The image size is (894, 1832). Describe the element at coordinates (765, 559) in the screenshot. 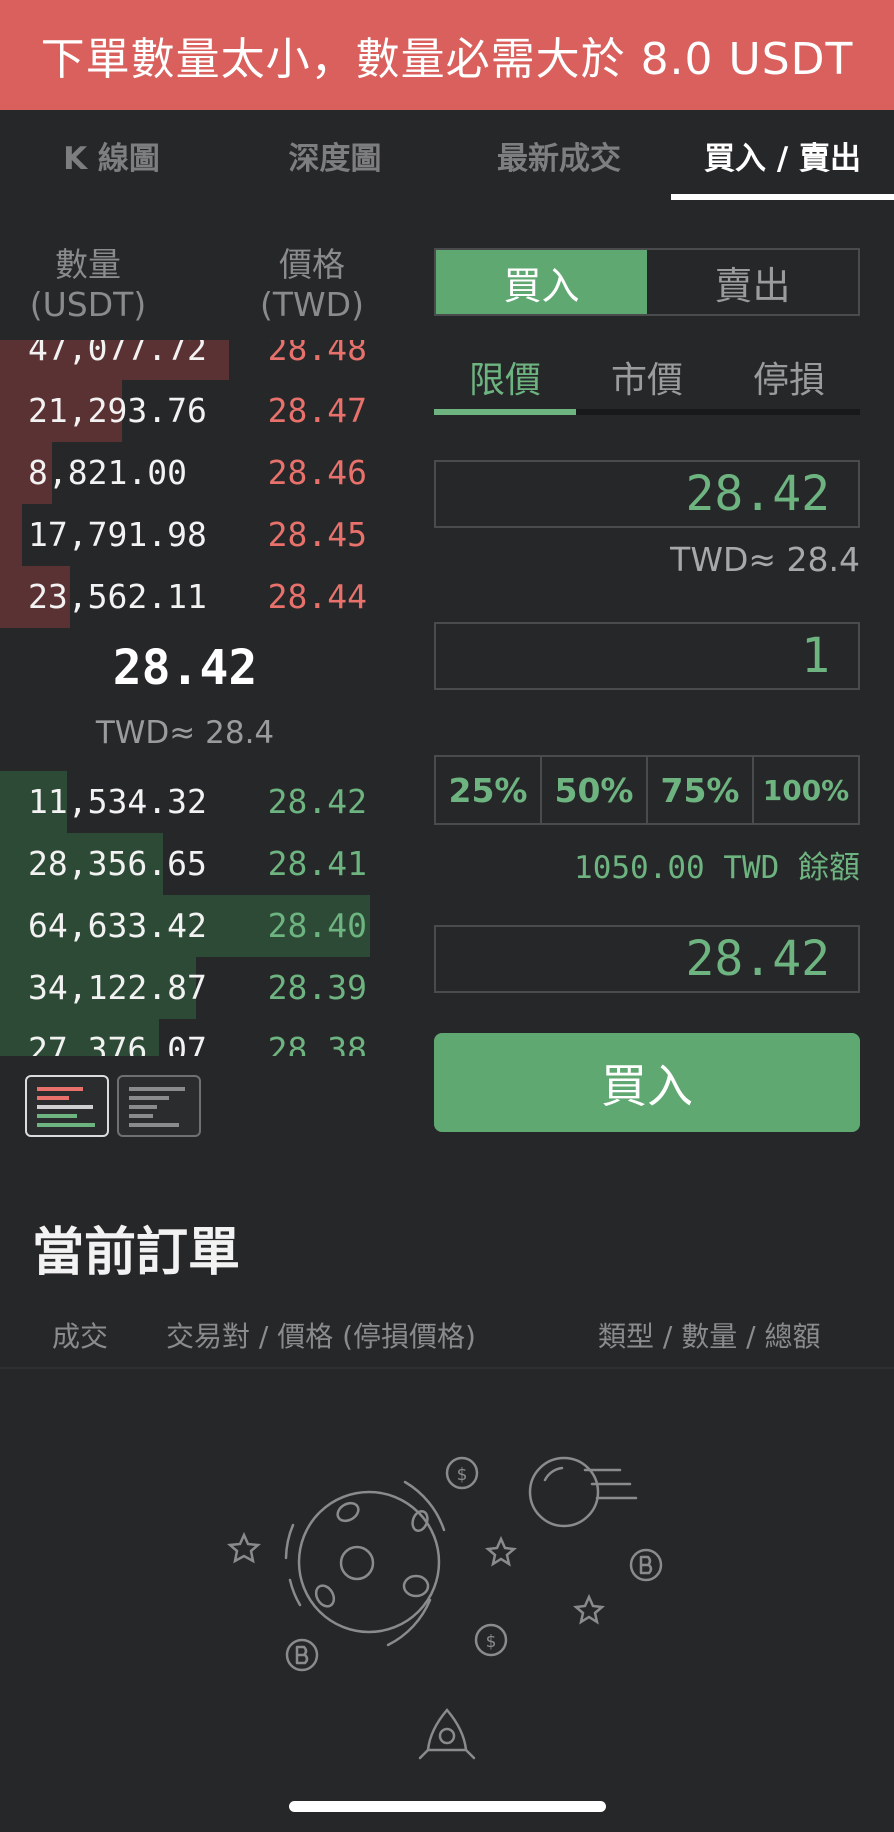

I see `price-twd-hint: TWD≈ 28.4` at that location.